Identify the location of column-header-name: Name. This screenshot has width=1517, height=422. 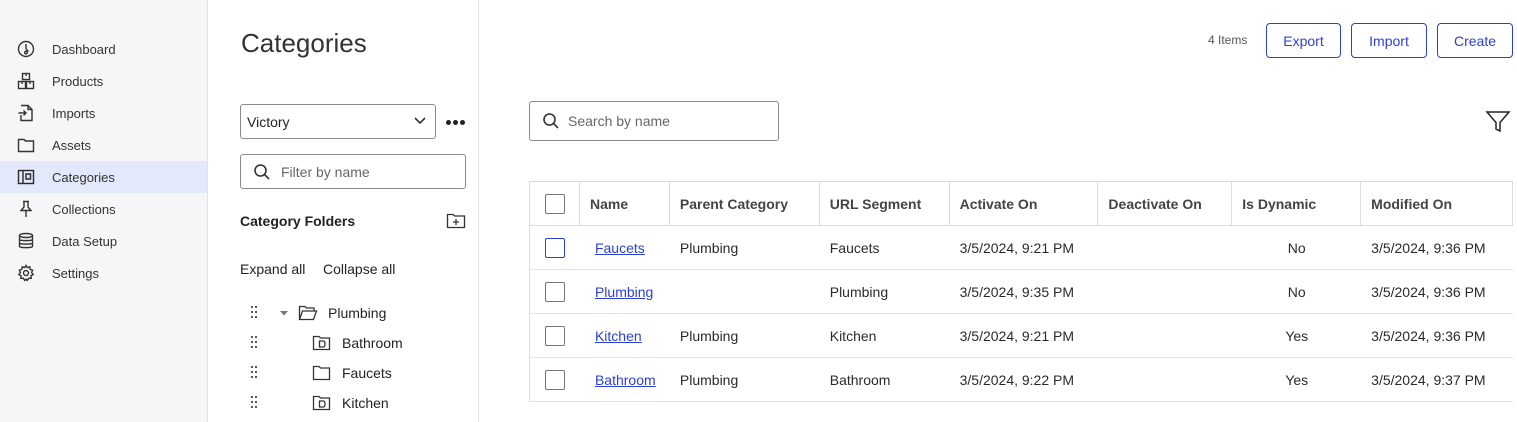
(625, 203).